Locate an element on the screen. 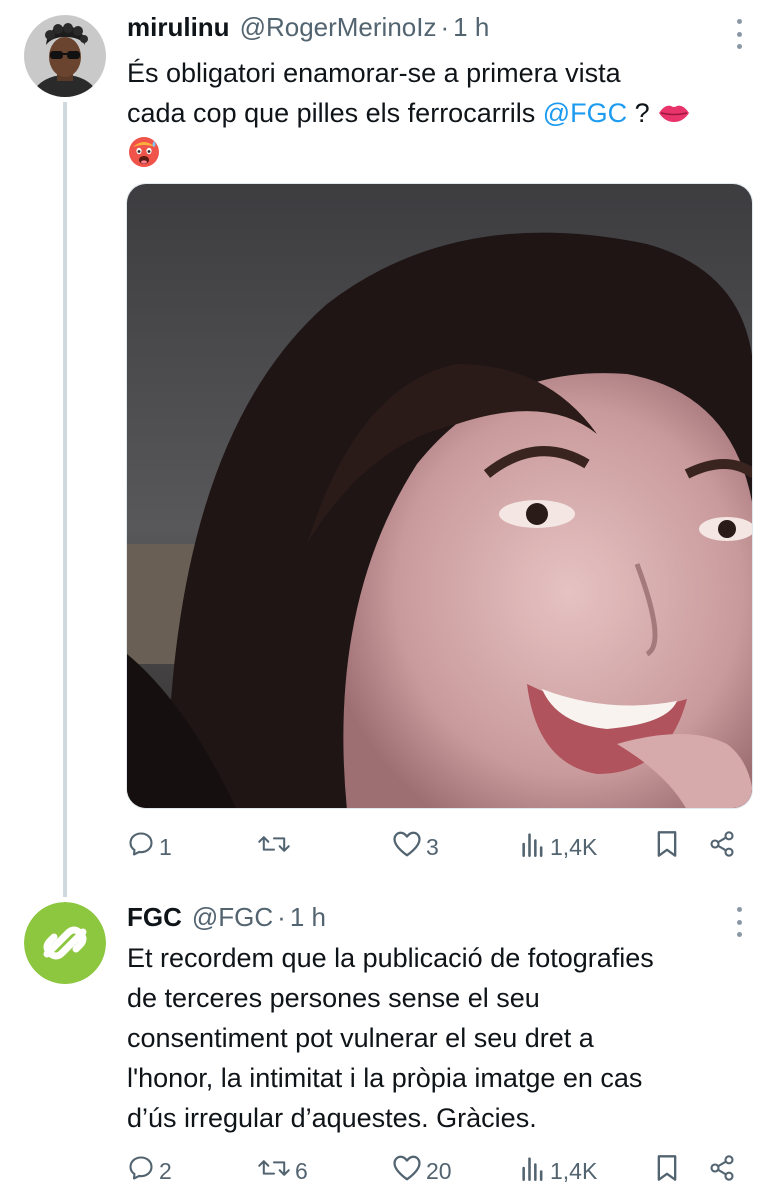 The width and height of the screenshot is (777, 1200). tweet-text-line: de terceres persones sense el seu is located at coordinates (333, 998).